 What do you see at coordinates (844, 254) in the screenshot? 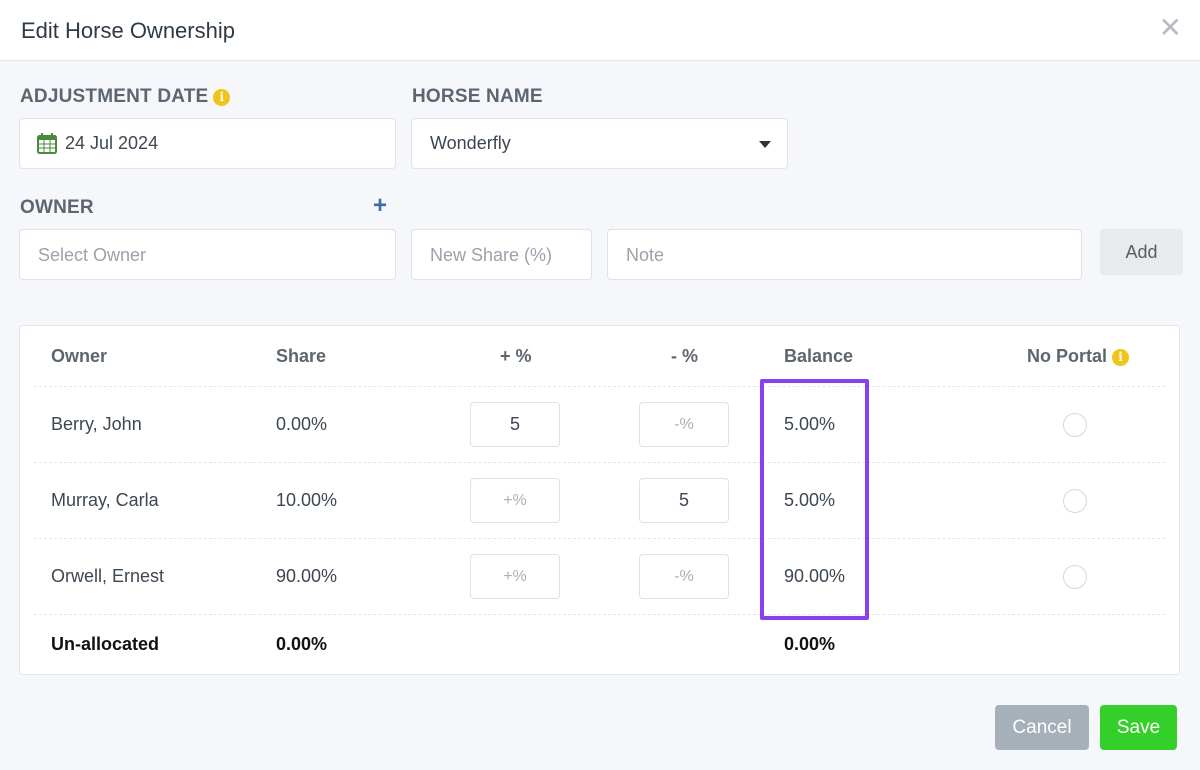
I see `note-input: Note` at bounding box center [844, 254].